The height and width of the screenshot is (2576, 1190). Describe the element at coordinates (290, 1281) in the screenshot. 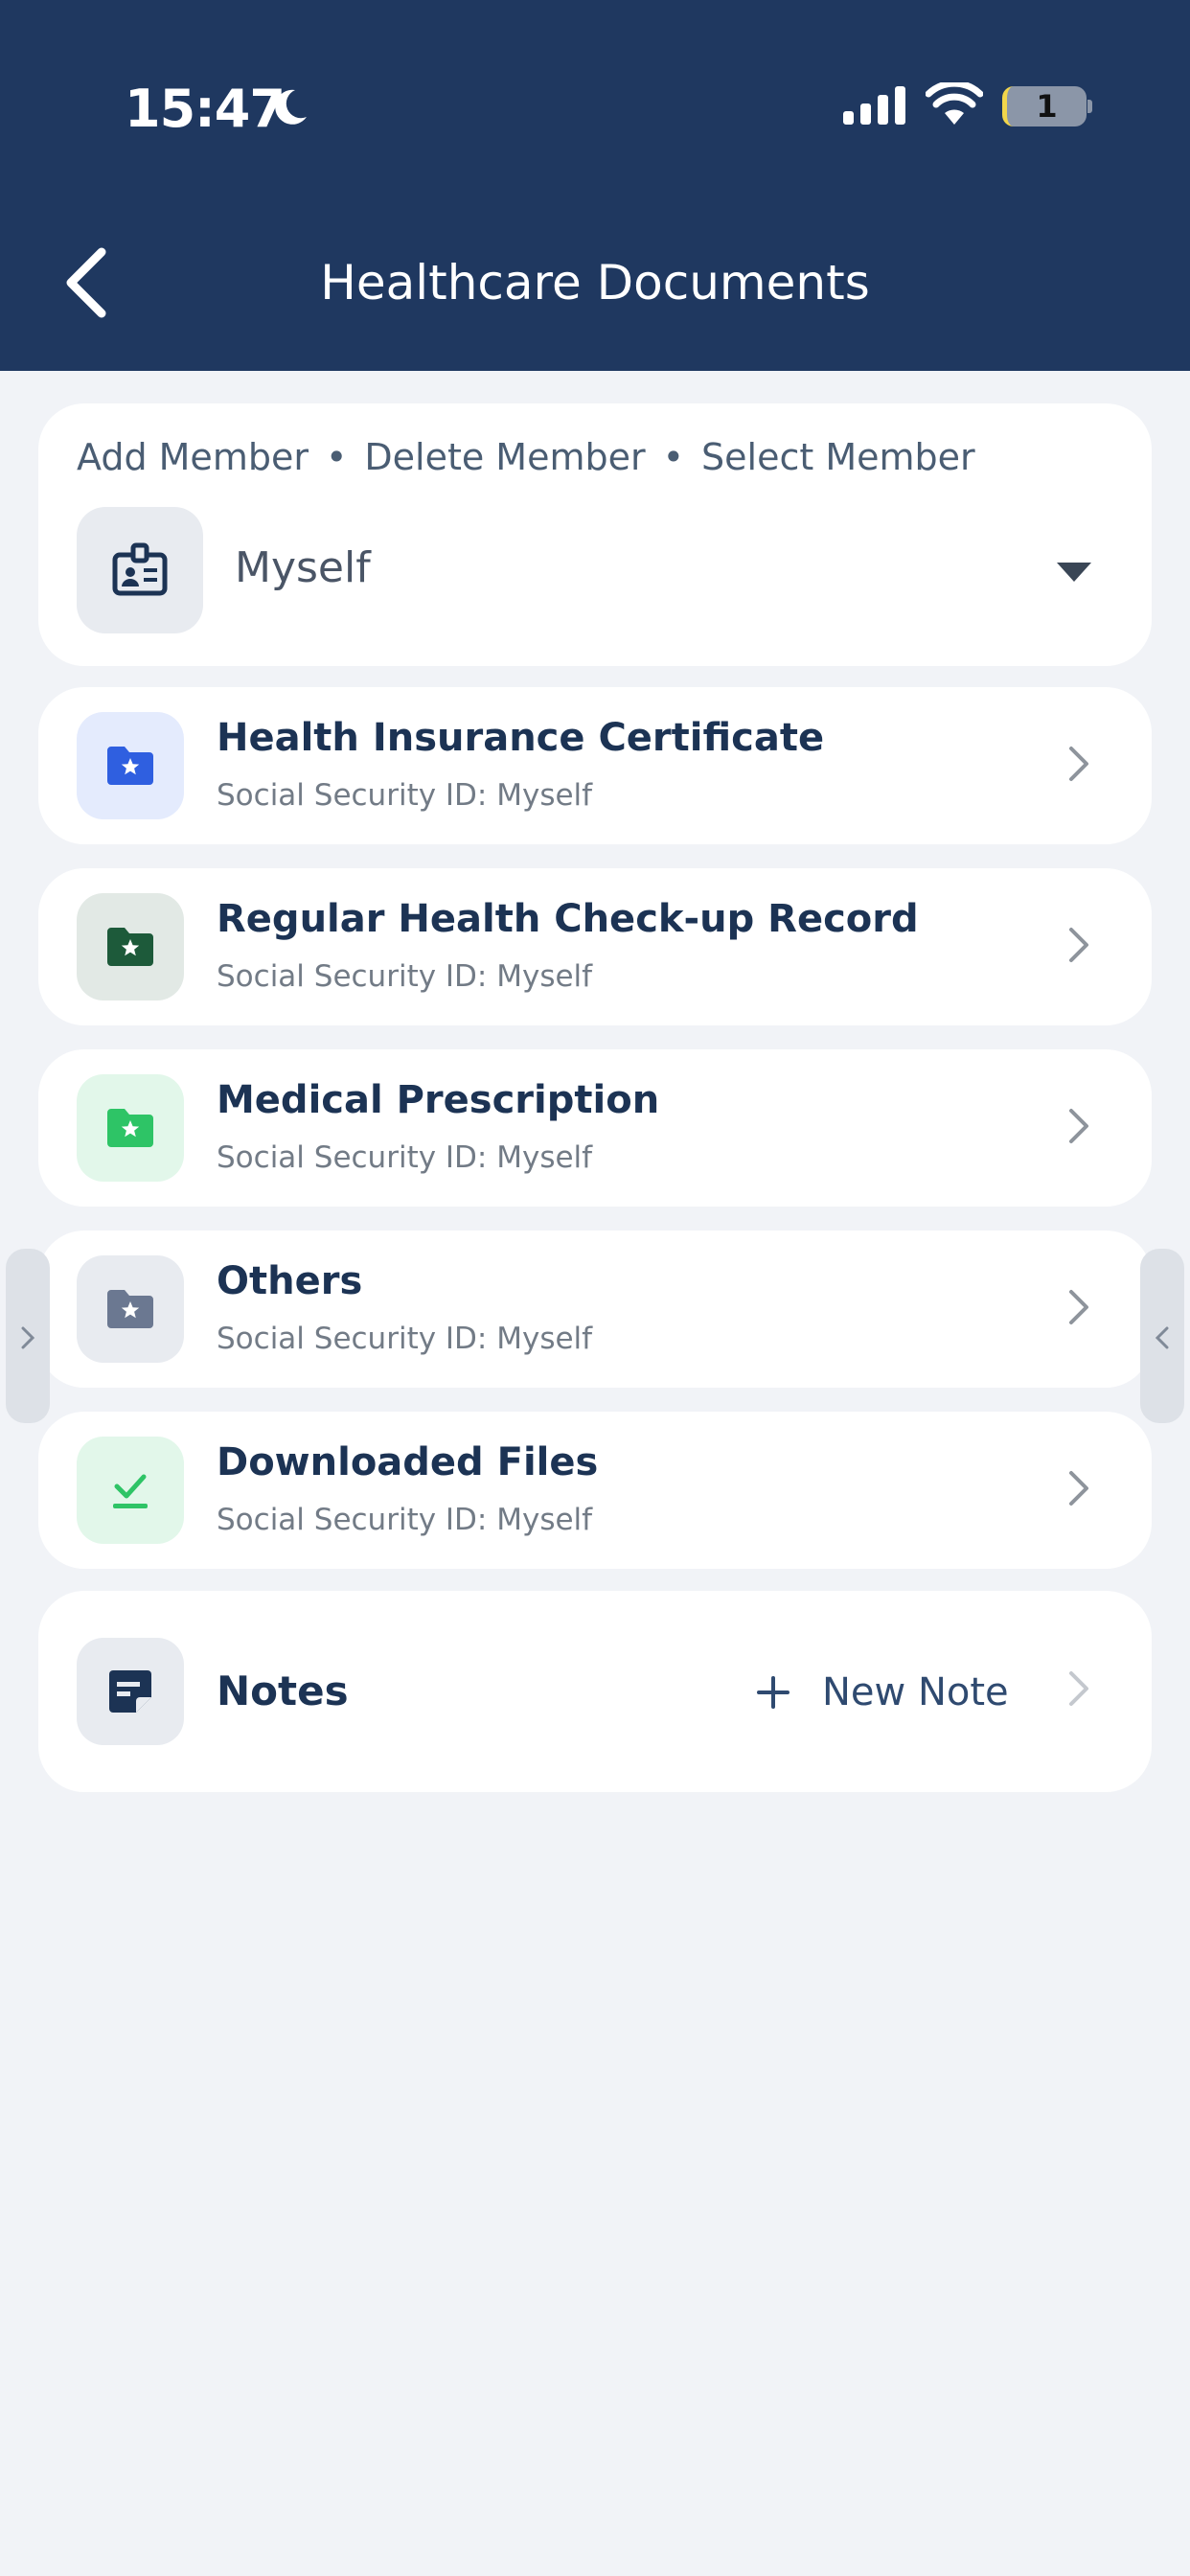

I see `document-title: Others` at that location.